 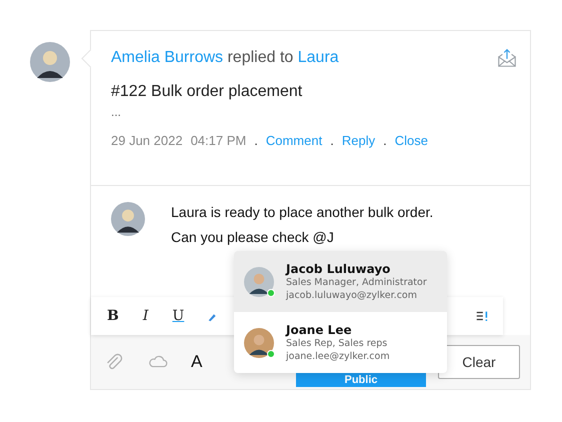 What do you see at coordinates (337, 343) in the screenshot?
I see `mention-role: Sales Rep, Sales reps` at bounding box center [337, 343].